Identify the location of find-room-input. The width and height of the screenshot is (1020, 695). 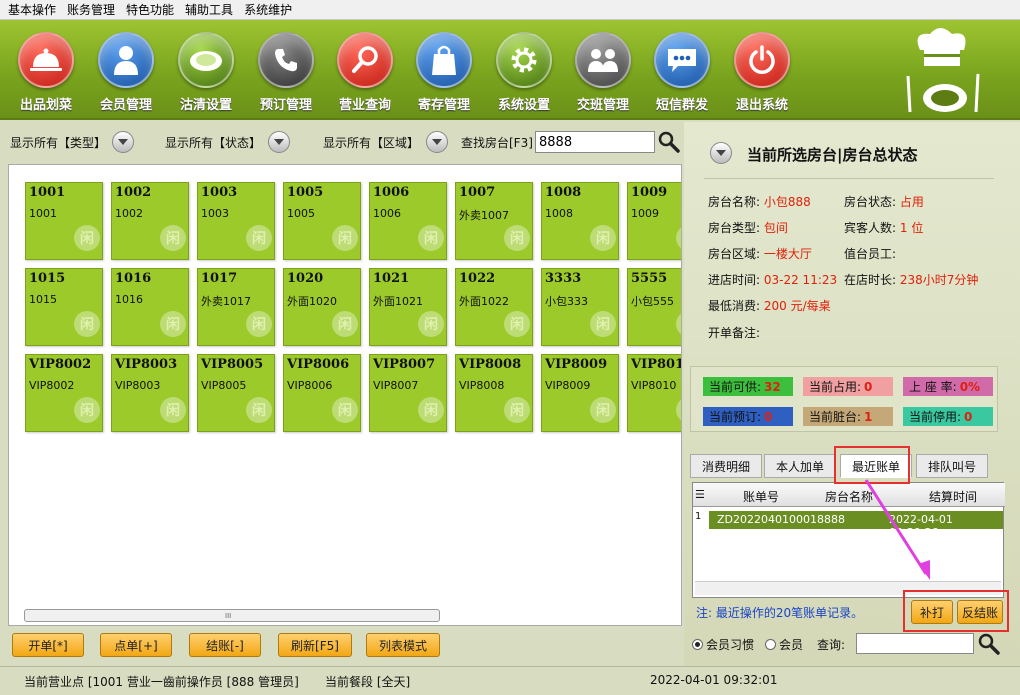
(595, 142).